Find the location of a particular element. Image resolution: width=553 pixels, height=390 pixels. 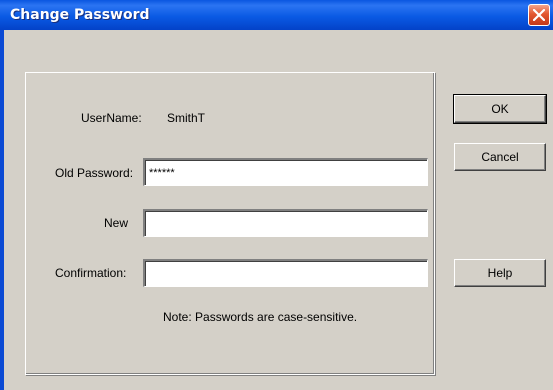

new-password-field is located at coordinates (285, 223).